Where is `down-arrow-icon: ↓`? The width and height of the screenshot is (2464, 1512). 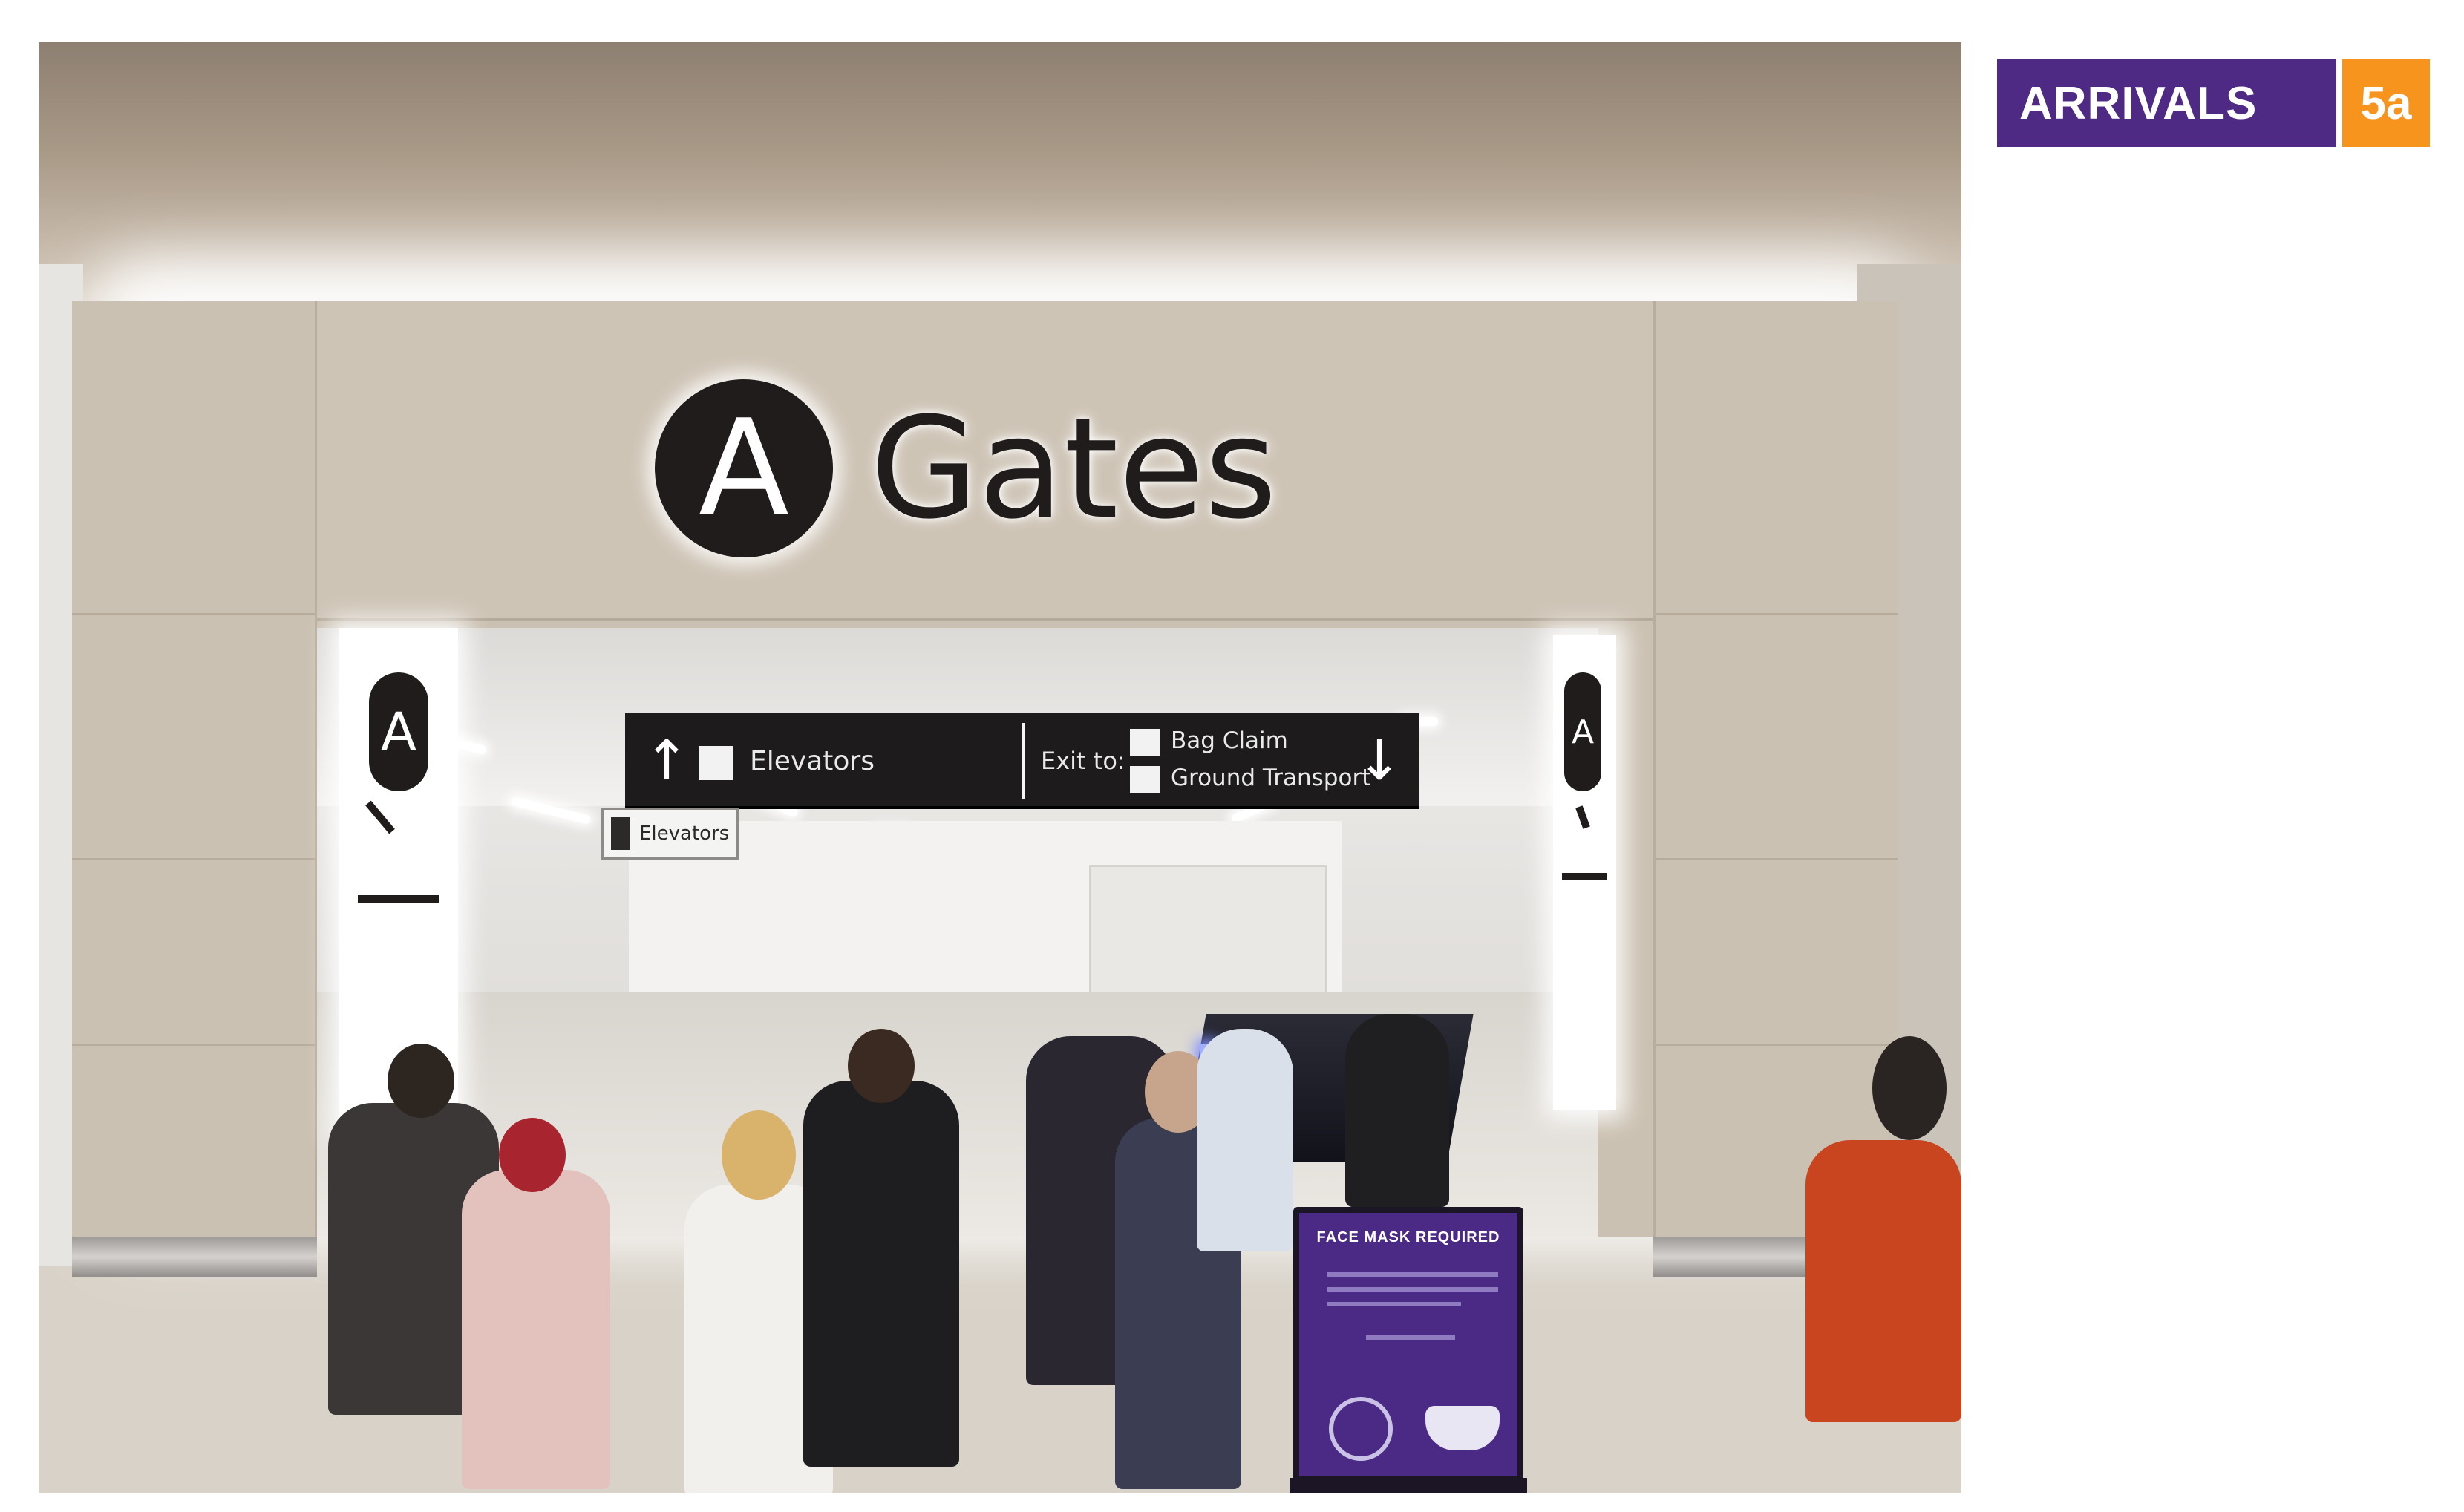
down-arrow-icon: ↓ is located at coordinates (1379, 761).